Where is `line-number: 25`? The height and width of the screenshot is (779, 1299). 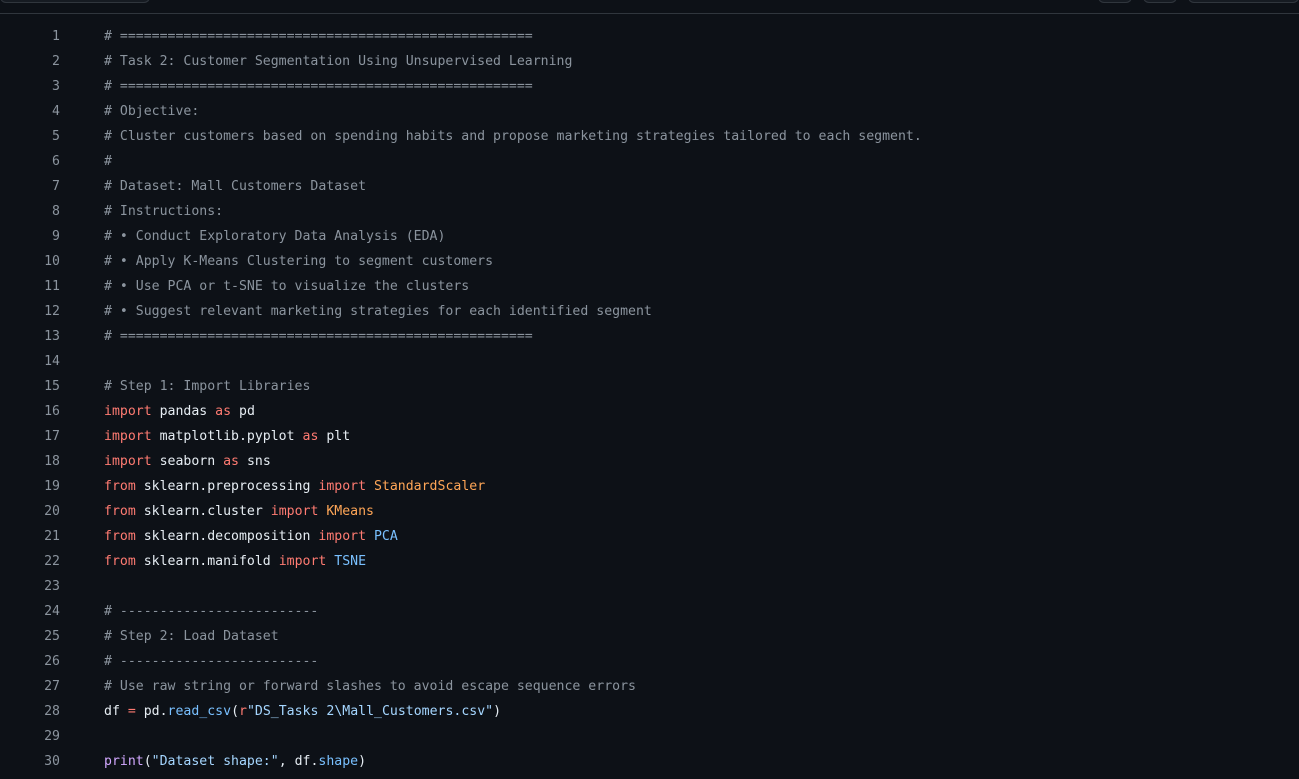 line-number: 25 is located at coordinates (30, 636).